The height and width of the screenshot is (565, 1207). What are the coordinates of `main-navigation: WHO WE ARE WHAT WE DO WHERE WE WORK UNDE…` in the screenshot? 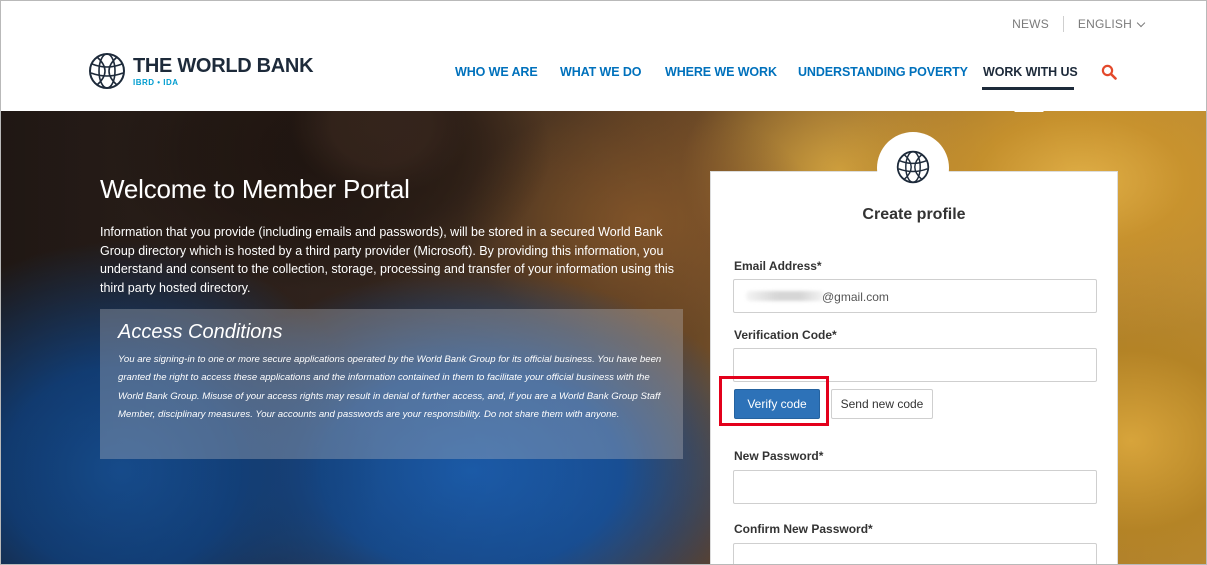 It's located at (603, 77).